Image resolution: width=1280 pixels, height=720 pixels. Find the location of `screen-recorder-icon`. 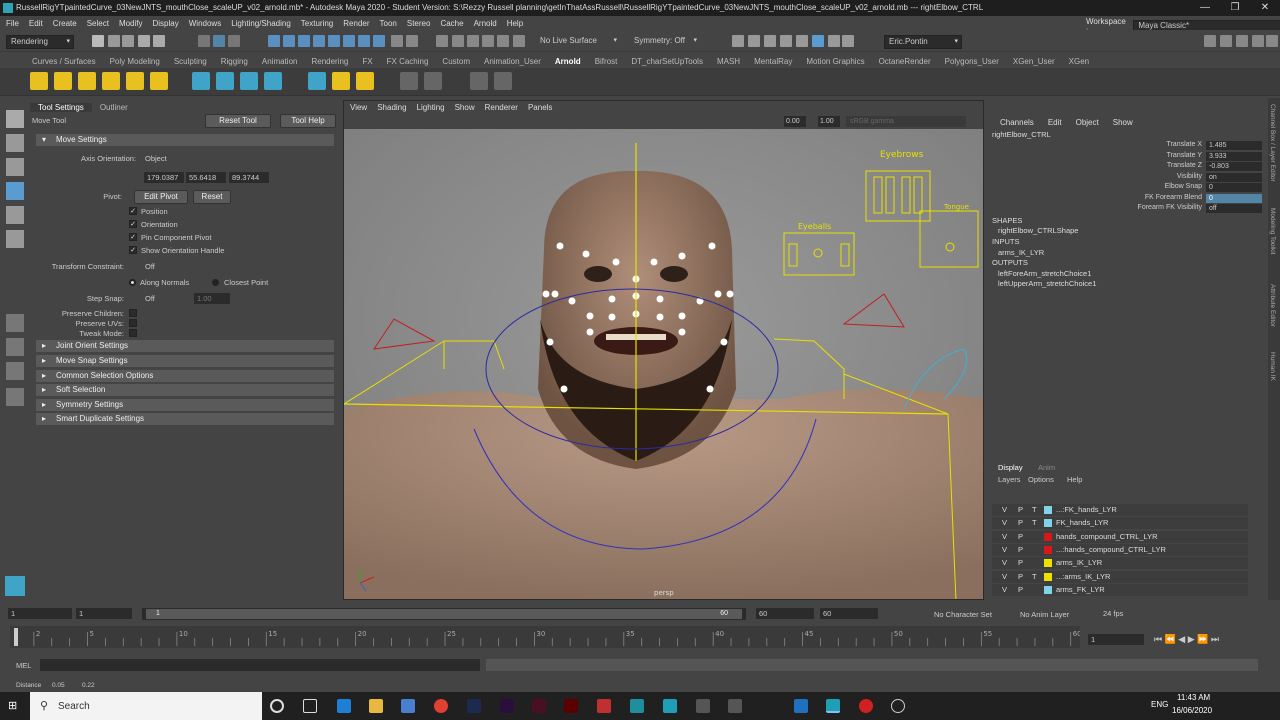

screen-recorder-icon is located at coordinates (866, 706).